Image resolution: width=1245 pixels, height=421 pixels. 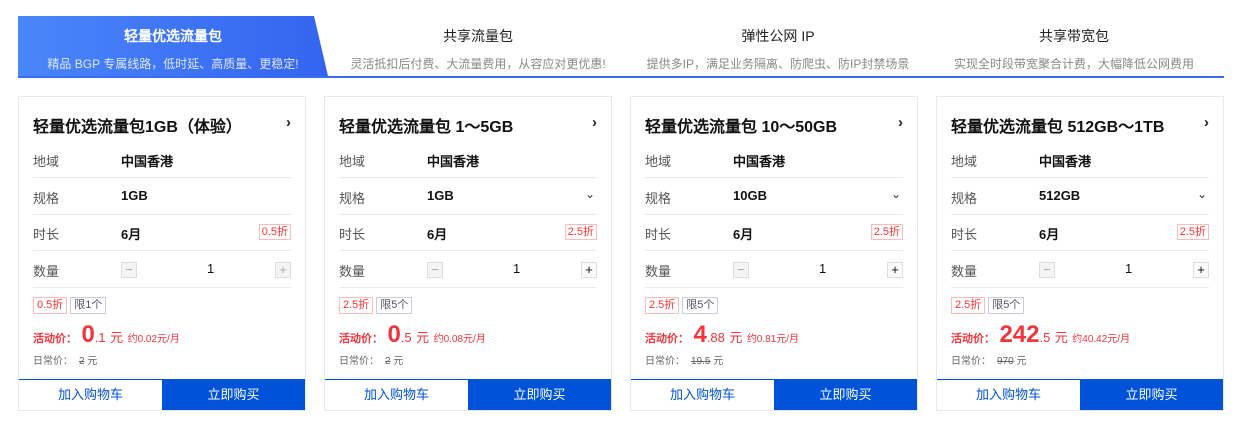 I want to click on quantity-row: 数量 − 1 +, so click(x=162, y=269).